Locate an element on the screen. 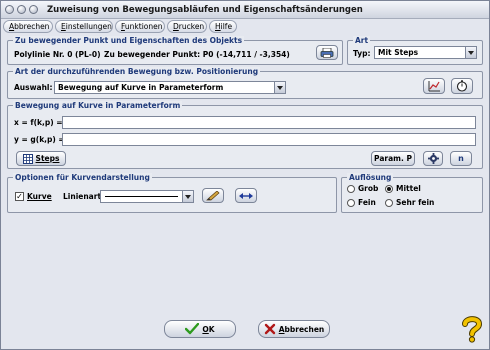 This screenshot has width=490, height=350. radio-sehr-fein-label: Sehr fein is located at coordinates (415, 202).